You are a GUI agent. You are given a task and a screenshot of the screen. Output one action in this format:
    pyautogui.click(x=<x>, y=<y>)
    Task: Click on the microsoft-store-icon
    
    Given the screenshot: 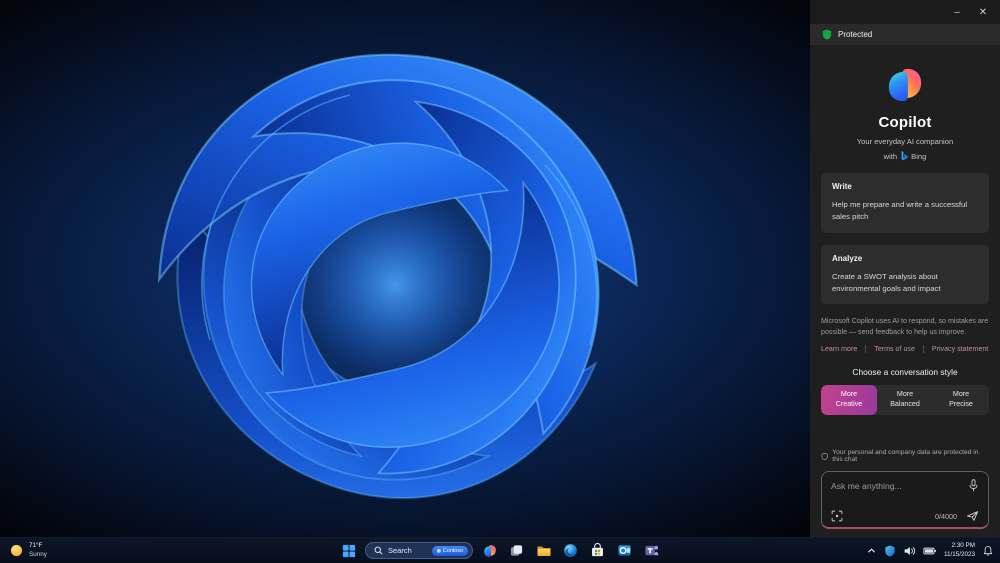 What is the action you would take?
    pyautogui.click(x=597, y=550)
    